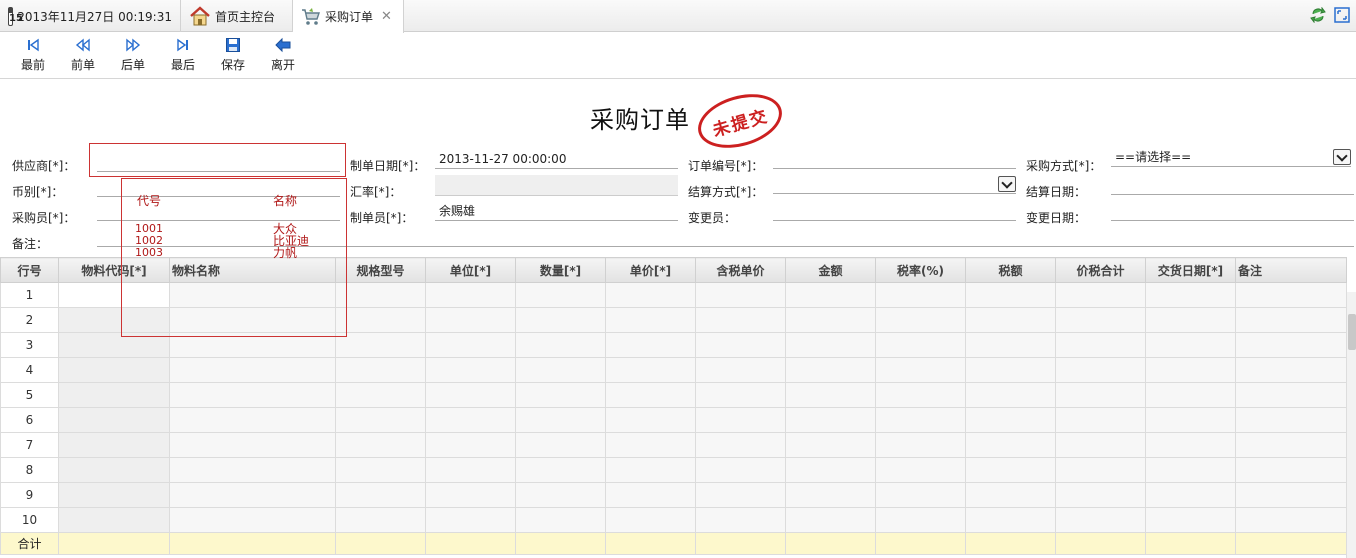  Describe the element at coordinates (1190, 270) in the screenshot. I see `col-header-delivery-date: 交货日期[*]` at that location.